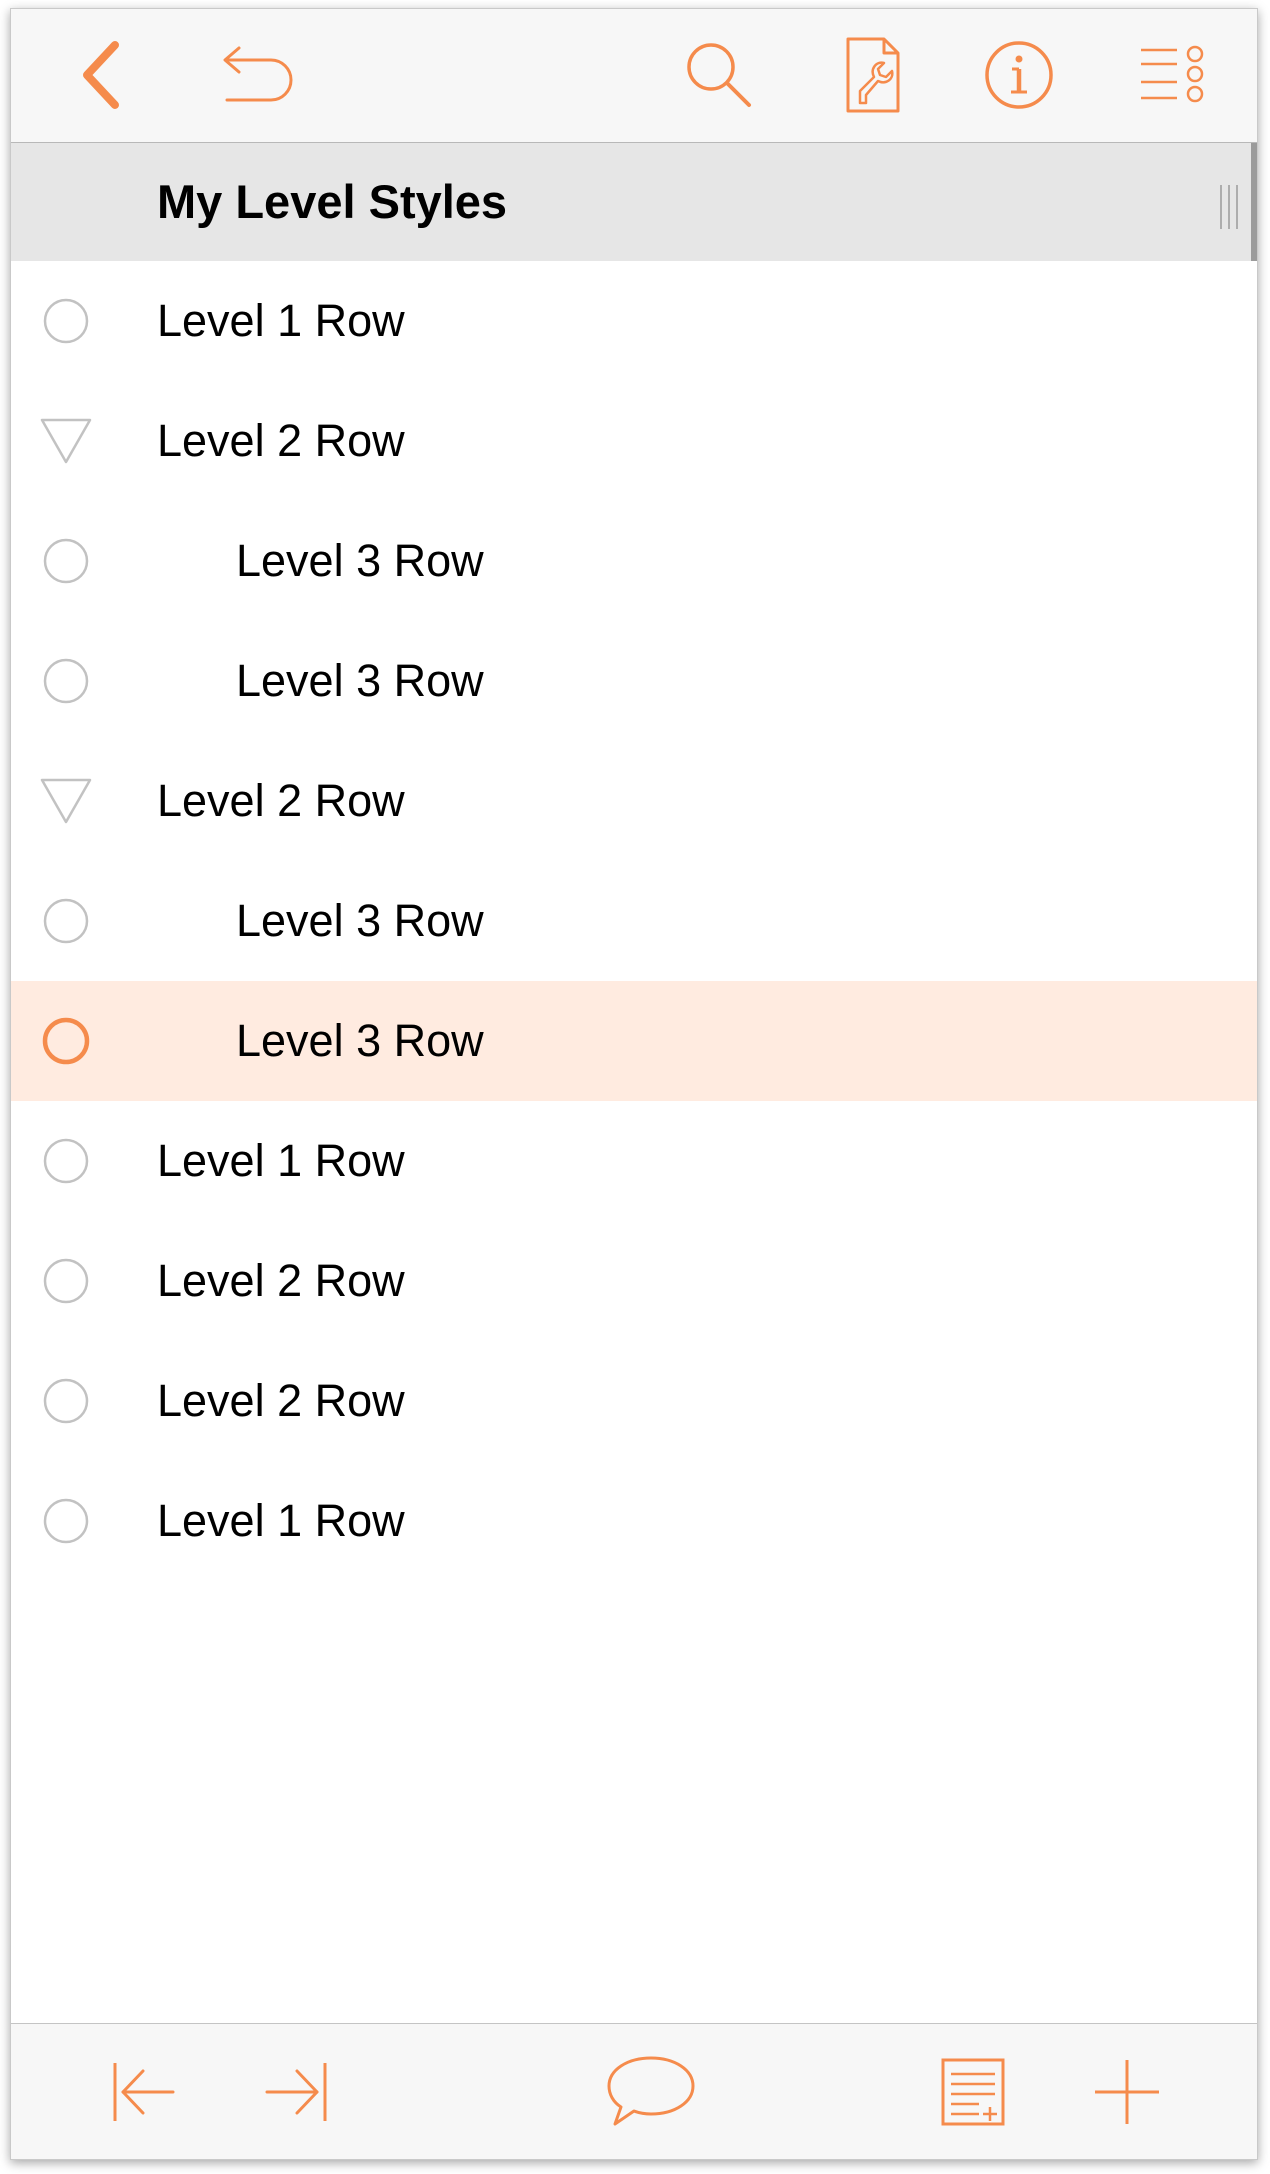 The width and height of the screenshot is (1270, 2174). Describe the element at coordinates (1254, 202) in the screenshot. I see `scroll-indicator` at that location.